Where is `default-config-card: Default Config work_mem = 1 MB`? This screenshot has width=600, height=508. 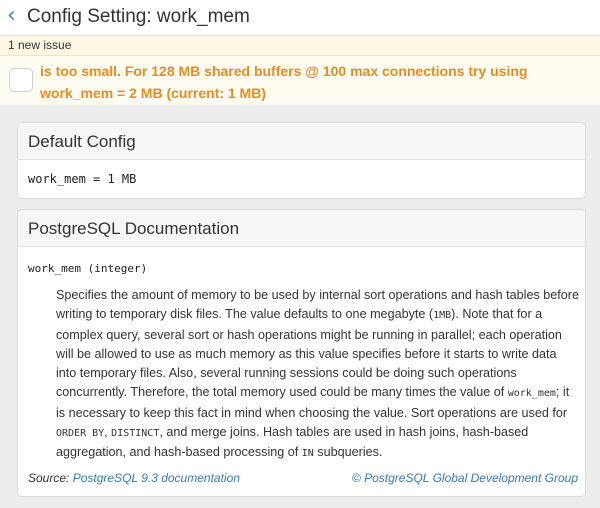 default-config-card: Default Config work_mem = 1 MB is located at coordinates (301, 160).